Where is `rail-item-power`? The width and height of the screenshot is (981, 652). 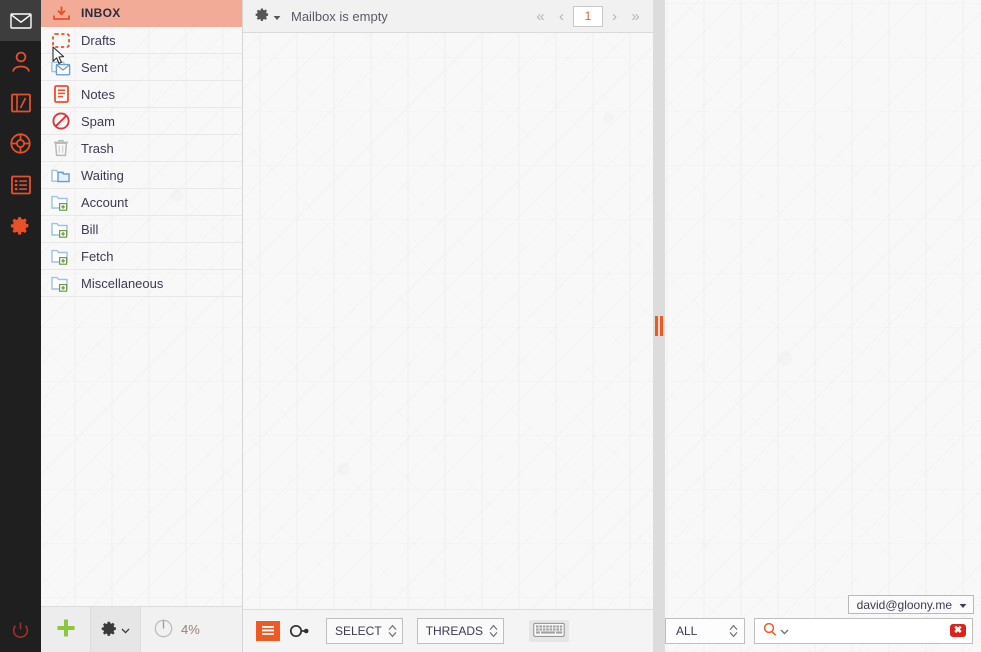
rail-item-power is located at coordinates (20, 631).